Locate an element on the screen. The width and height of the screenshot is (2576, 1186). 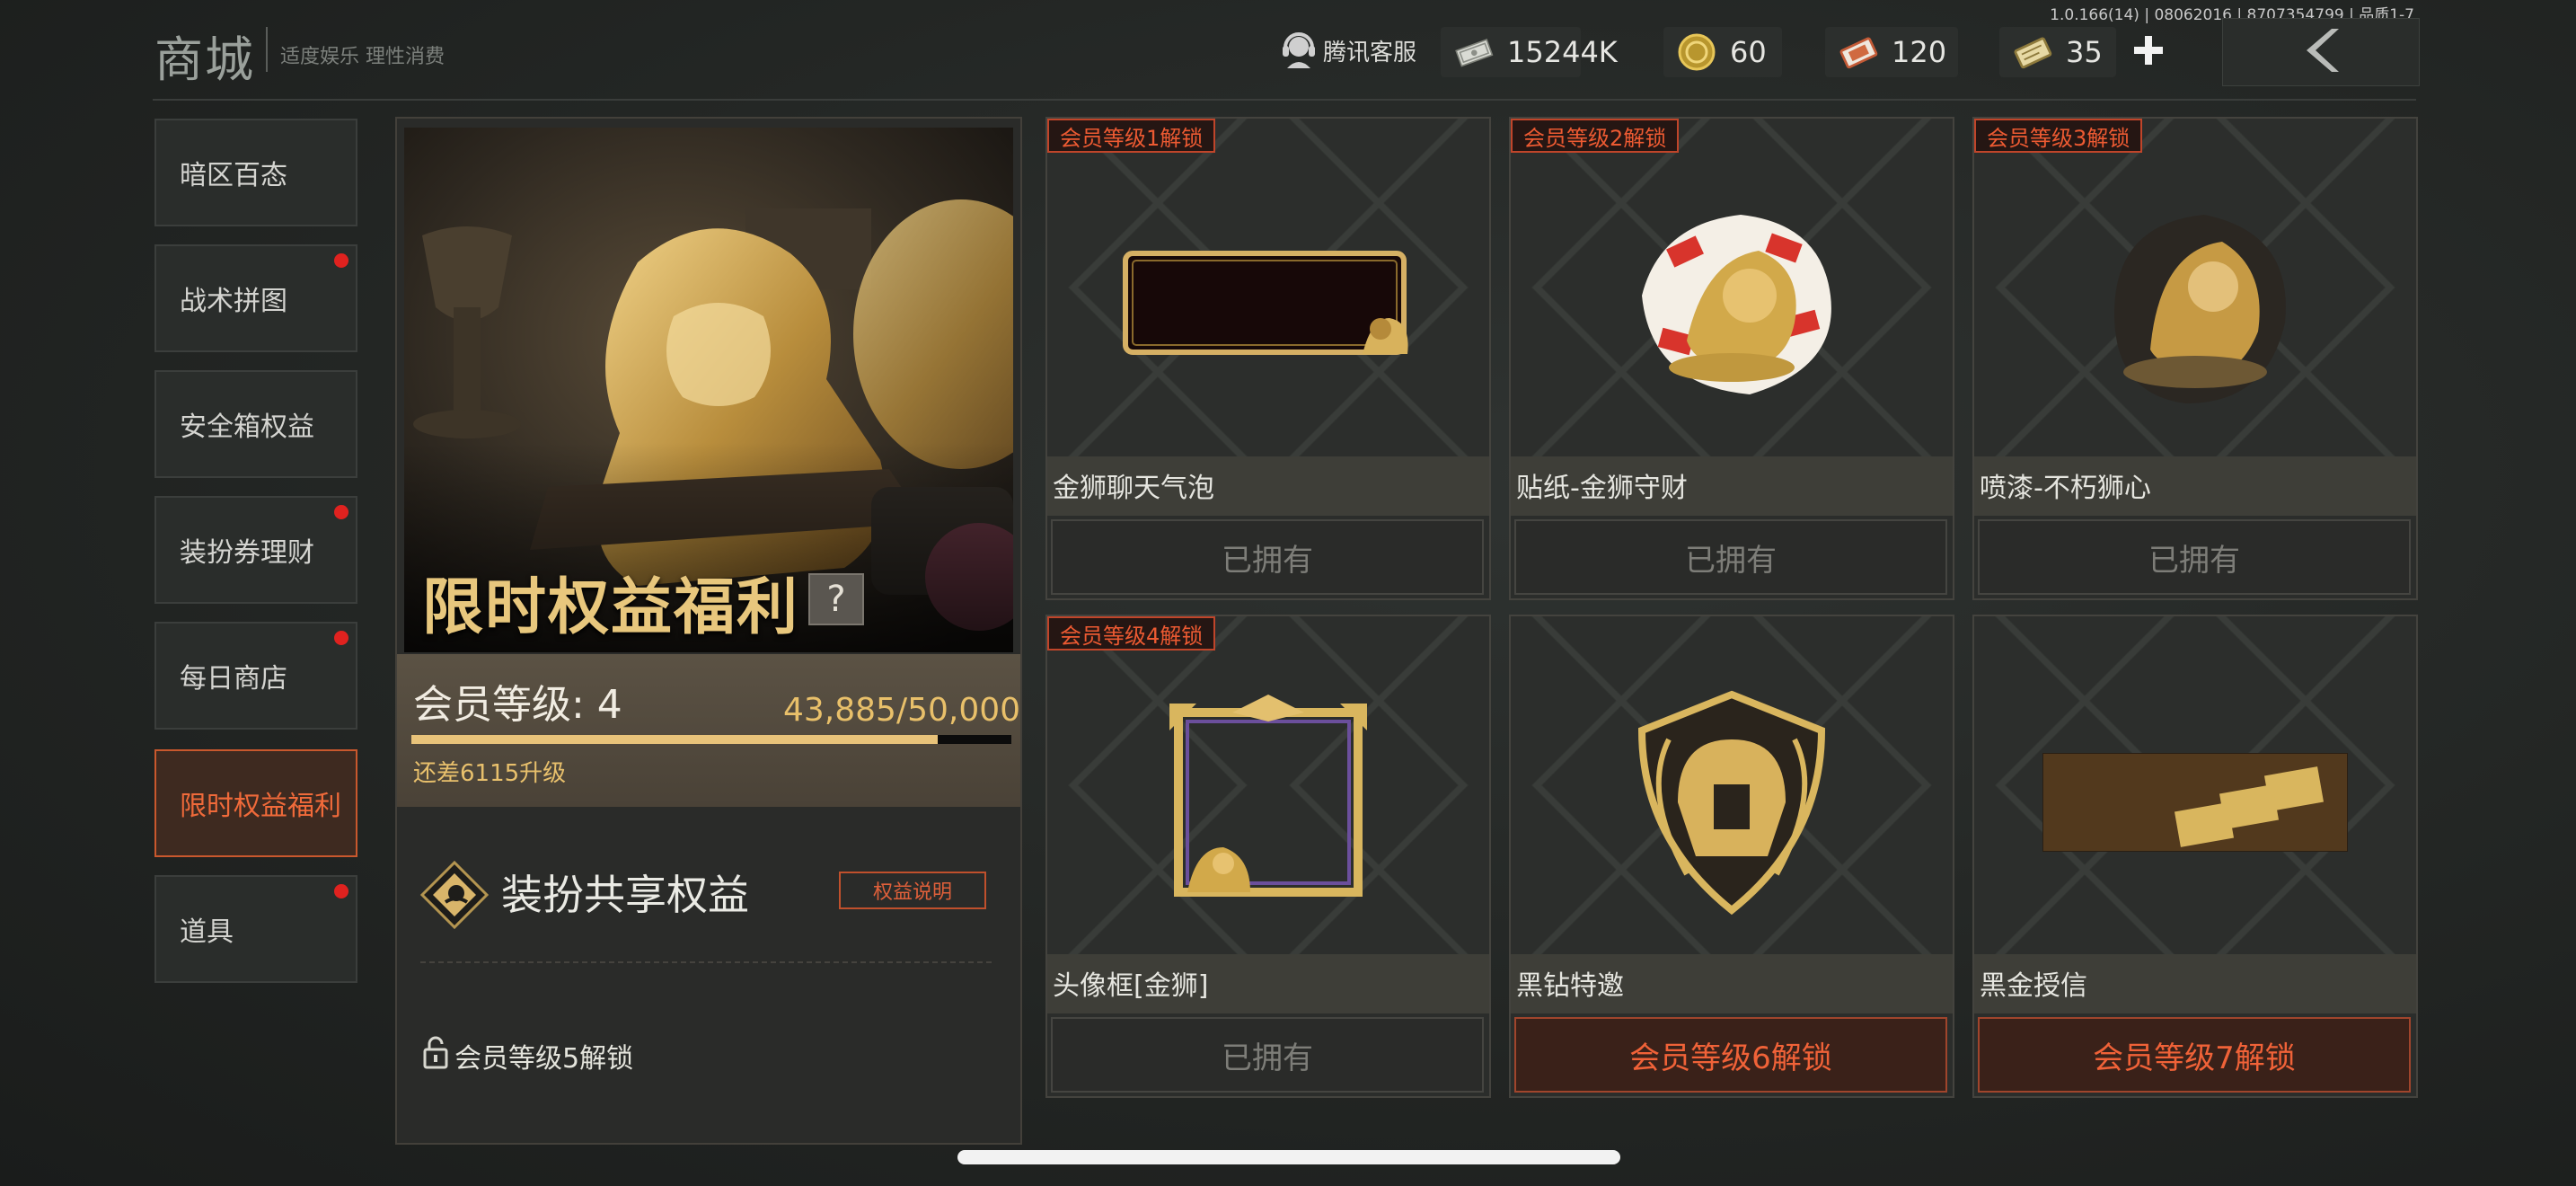
sidebar-item: 装扮券理财 is located at coordinates (255, 550).